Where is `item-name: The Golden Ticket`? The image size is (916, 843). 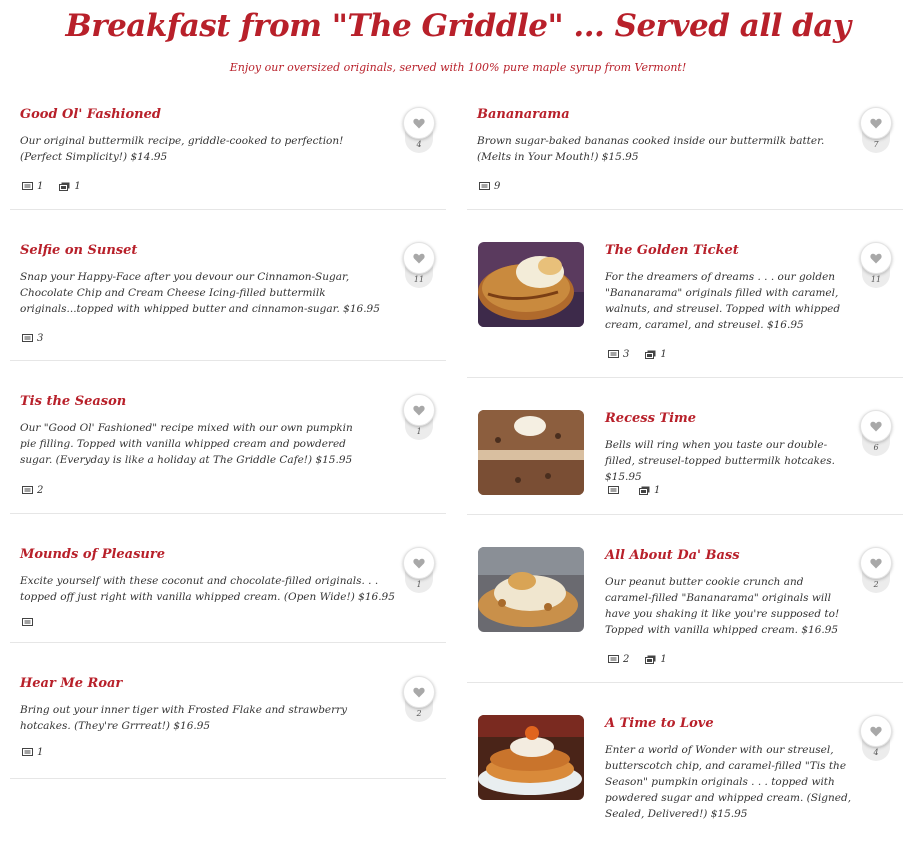
item-name: The Golden Ticket is located at coordinates (672, 250).